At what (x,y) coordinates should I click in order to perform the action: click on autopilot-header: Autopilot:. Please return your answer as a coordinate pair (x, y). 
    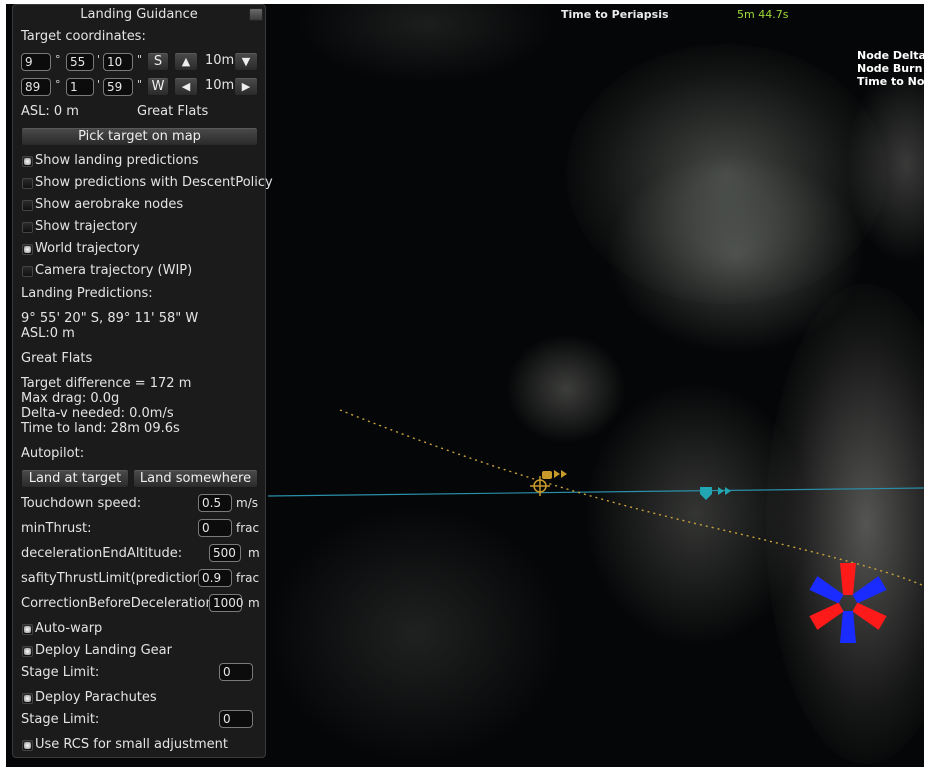
    Looking at the image, I should click on (53, 453).